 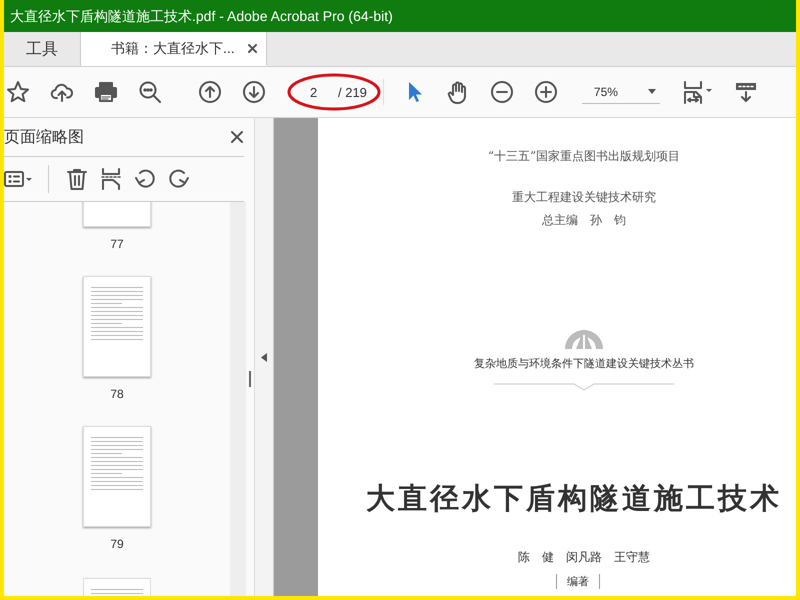 What do you see at coordinates (254, 92) in the screenshot?
I see `arrow-down-icon` at bounding box center [254, 92].